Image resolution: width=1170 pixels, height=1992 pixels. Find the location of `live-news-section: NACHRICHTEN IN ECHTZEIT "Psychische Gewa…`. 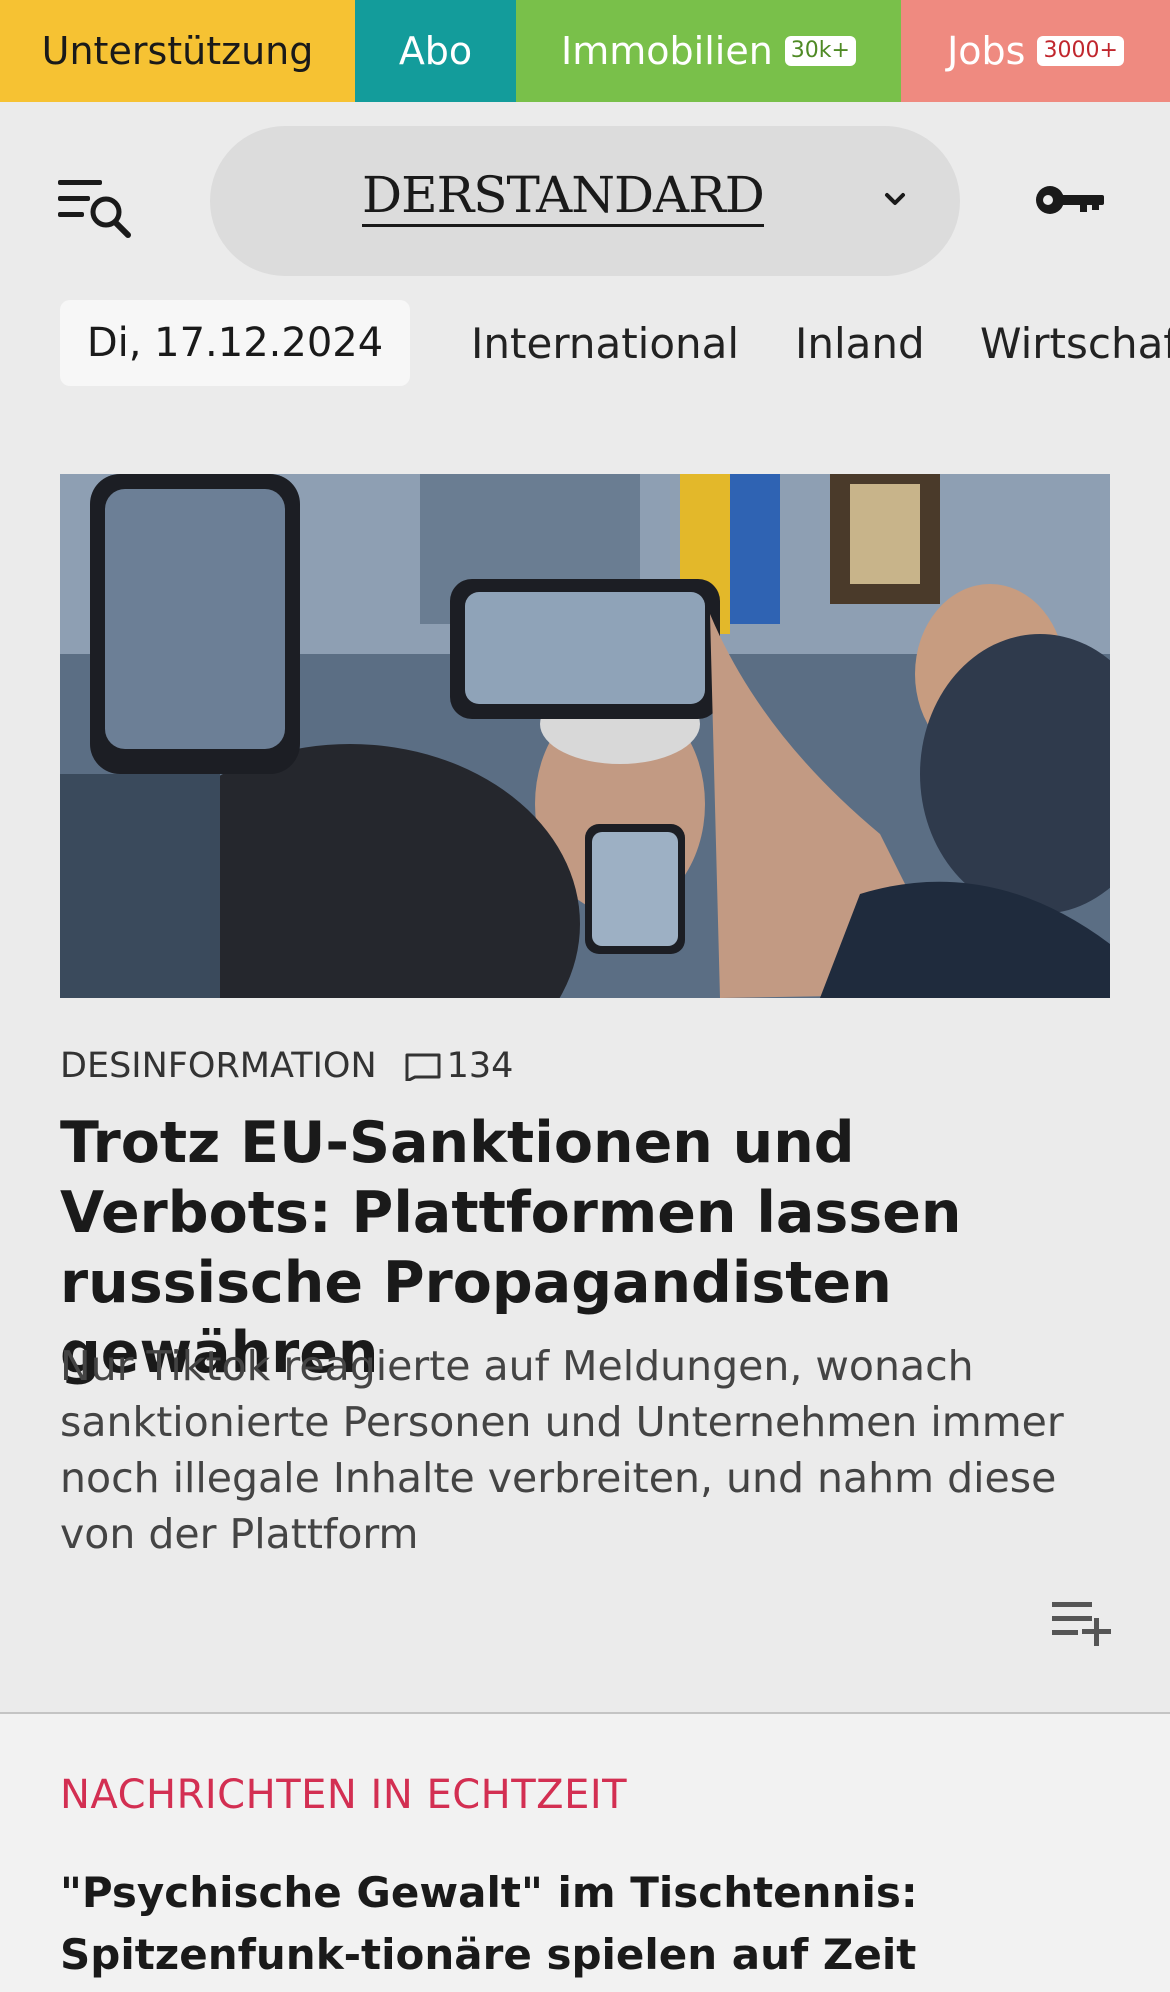

live-news-section: NACHRICHTEN IN ECHTZEIT "Psychische Gewa… is located at coordinates (585, 1853).